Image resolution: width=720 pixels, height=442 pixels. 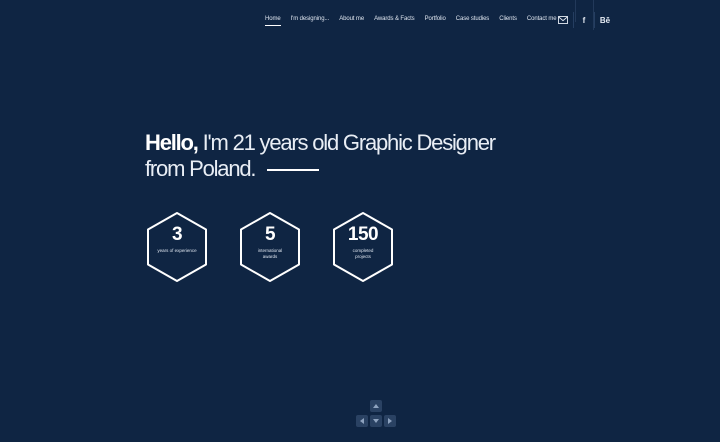 I want to click on arrow-keys, so click(x=376, y=417).